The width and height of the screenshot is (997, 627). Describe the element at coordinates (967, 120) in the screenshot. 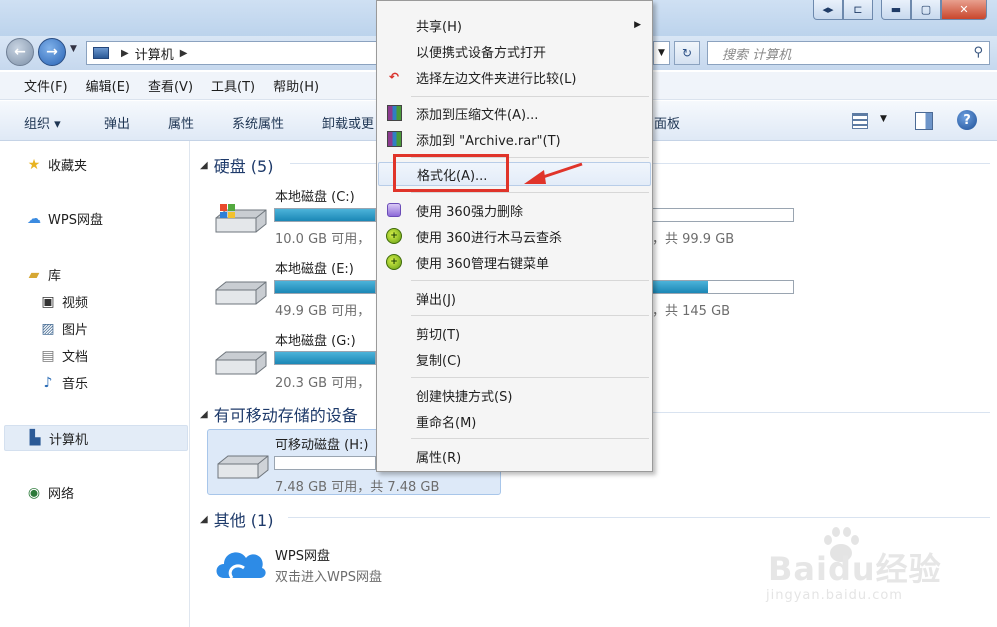

I see `help-icon: ?` at that location.